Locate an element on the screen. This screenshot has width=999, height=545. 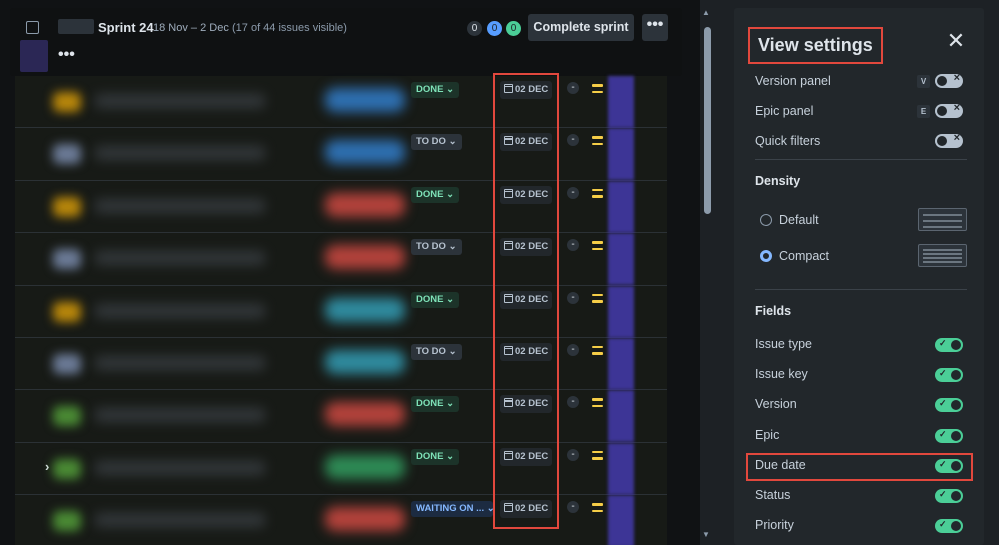
epic-panel-toggle is located at coordinates (949, 110).